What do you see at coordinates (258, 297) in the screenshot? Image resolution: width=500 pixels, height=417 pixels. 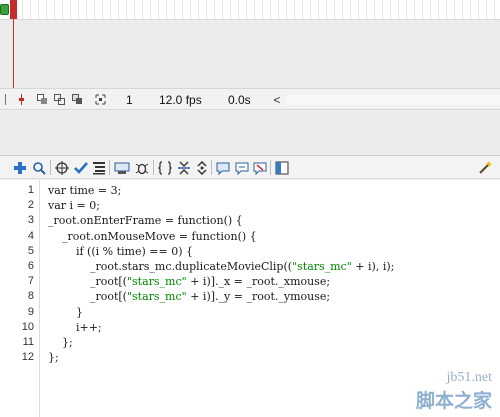 I see `code-segment: + i)]._y = _root._ymouse;` at bounding box center [258, 297].